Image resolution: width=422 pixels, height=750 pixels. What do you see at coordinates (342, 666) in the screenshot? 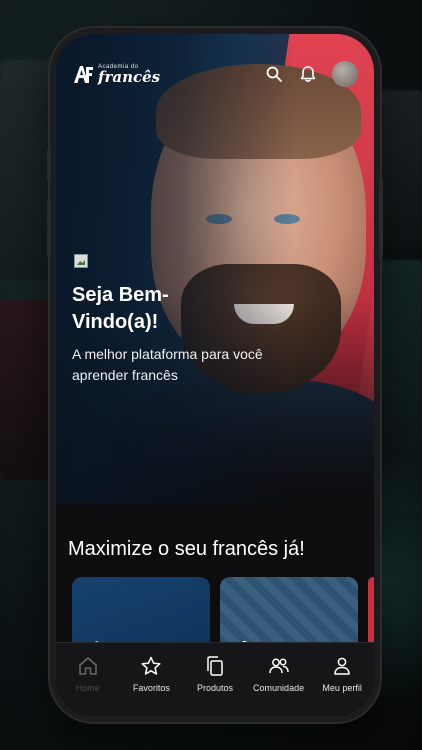
I see `user-icon` at bounding box center [342, 666].